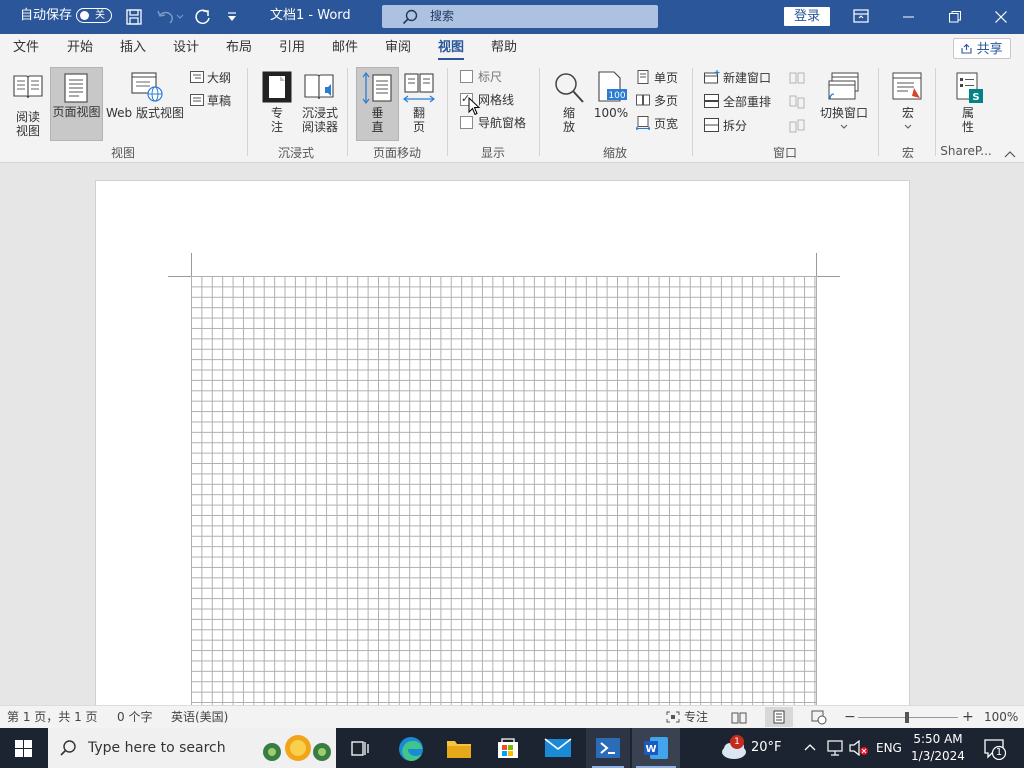 Image resolution: width=1024 pixels, height=768 pixels. I want to click on zoom-out-button: −, so click(850, 717).